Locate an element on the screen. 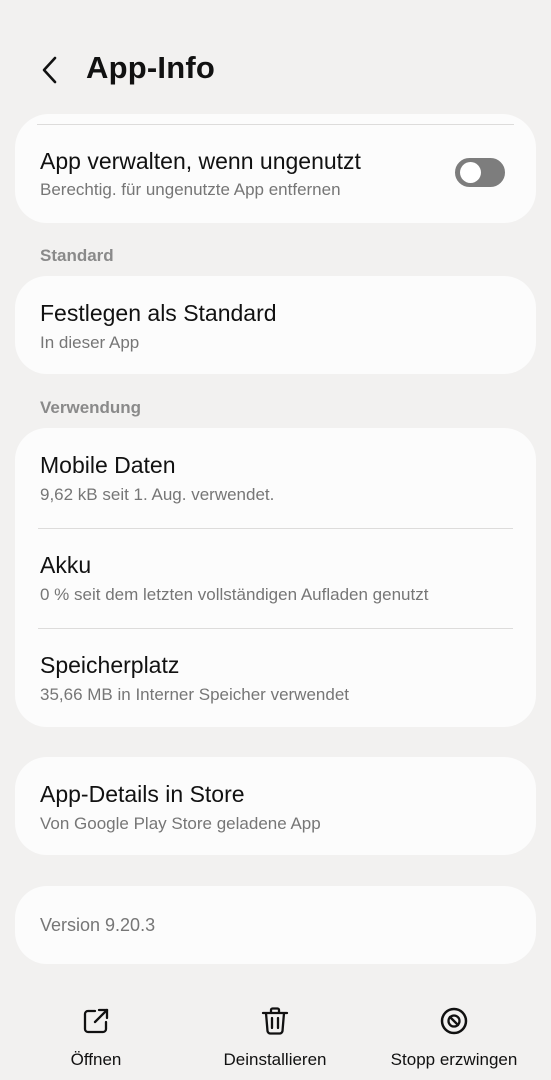  force-stop-label: Stopp erzwingen is located at coordinates (454, 1059).